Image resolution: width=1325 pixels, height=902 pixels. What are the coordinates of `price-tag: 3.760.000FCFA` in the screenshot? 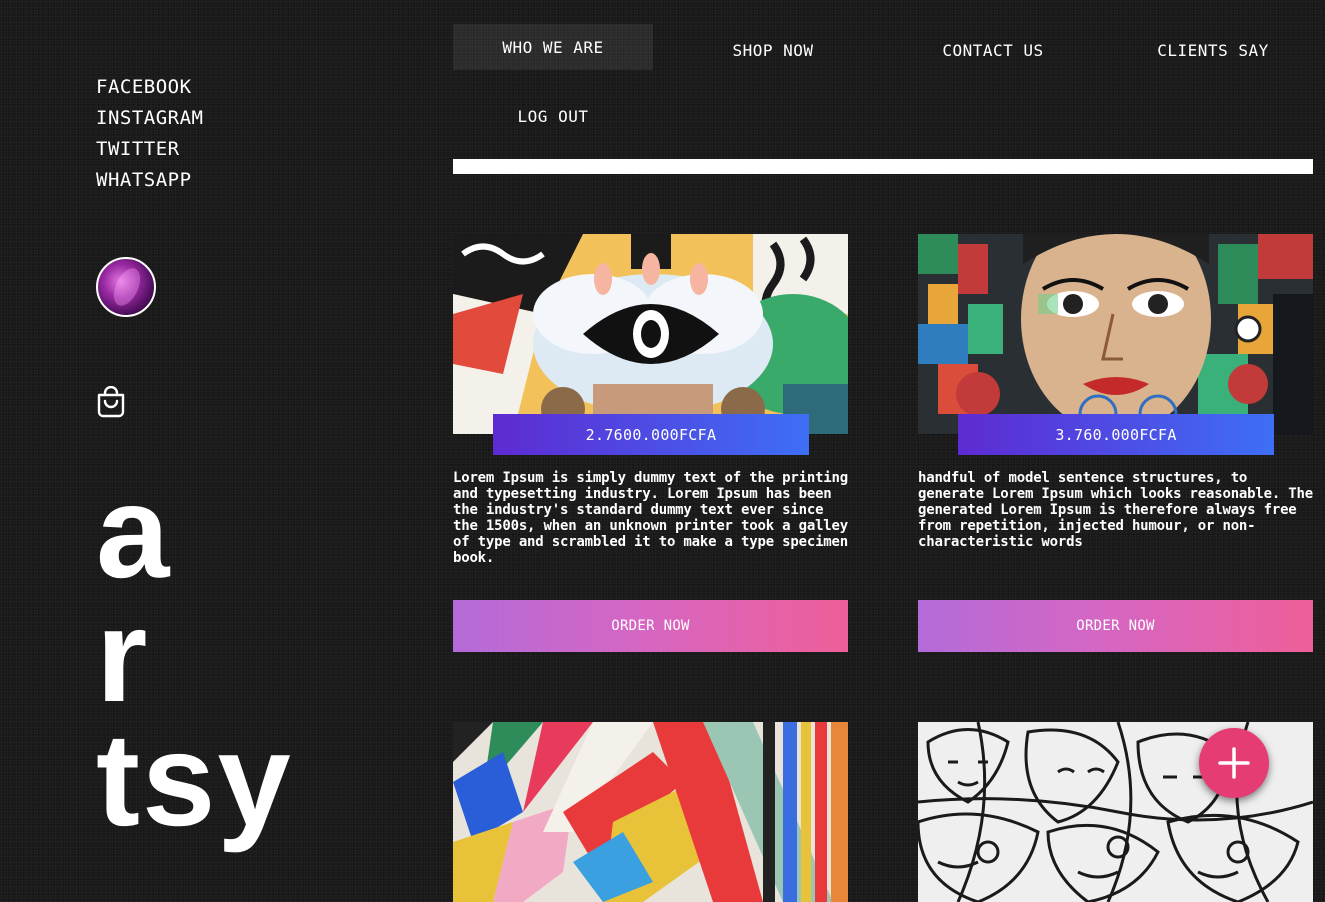 It's located at (1116, 434).